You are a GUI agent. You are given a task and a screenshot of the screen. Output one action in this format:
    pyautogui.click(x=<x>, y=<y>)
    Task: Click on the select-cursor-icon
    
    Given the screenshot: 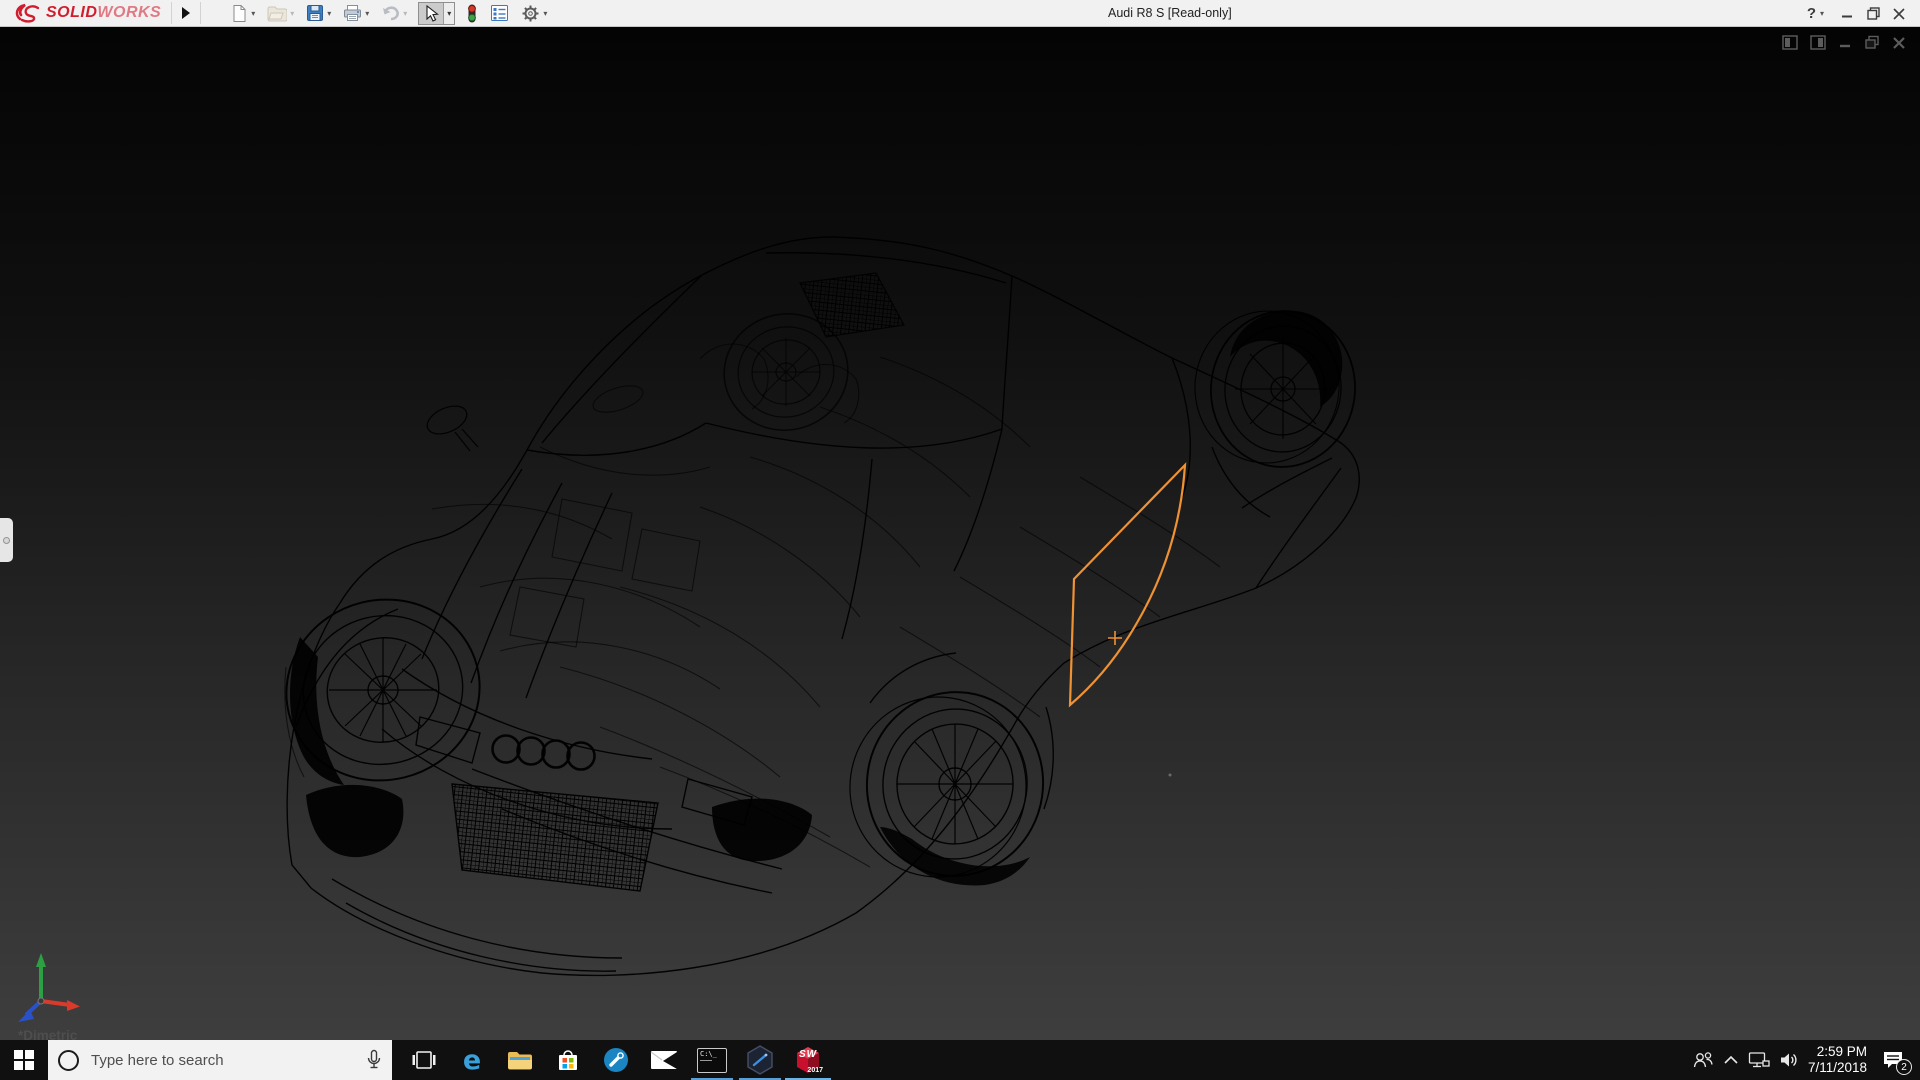 What is the action you would take?
    pyautogui.click(x=433, y=13)
    